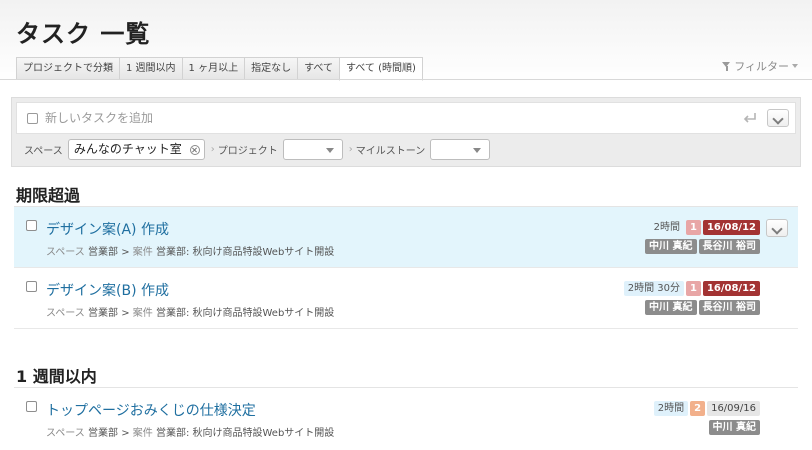  Describe the element at coordinates (777, 228) in the screenshot. I see `task-options-dropdown-button` at that location.